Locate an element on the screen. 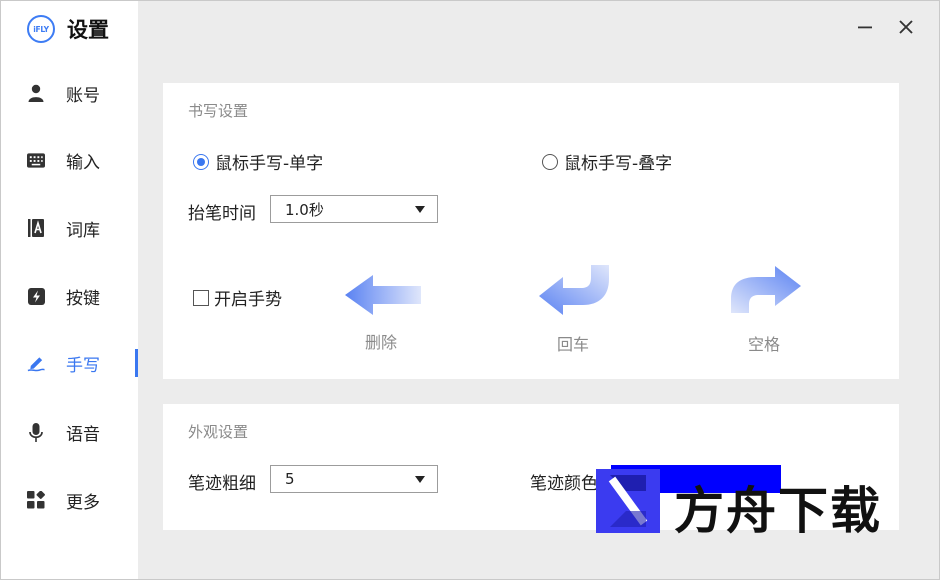 This screenshot has width=940, height=580. watermark-text: 方舟下载 is located at coordinates (778, 511).